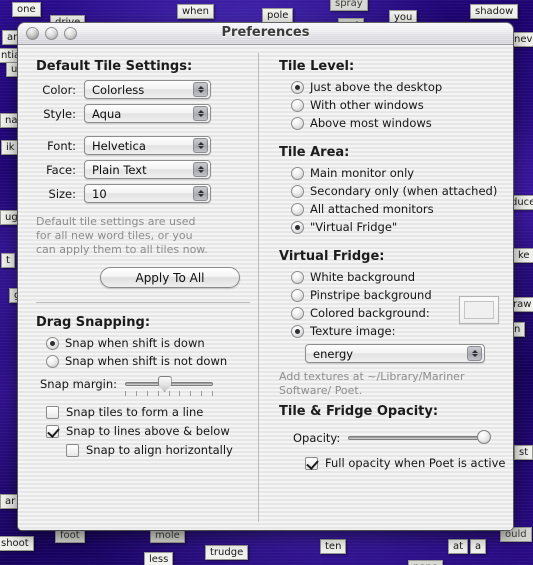 This screenshot has height=565, width=533. I want to click on radio-label: Snap when shift is not down, so click(146, 361).